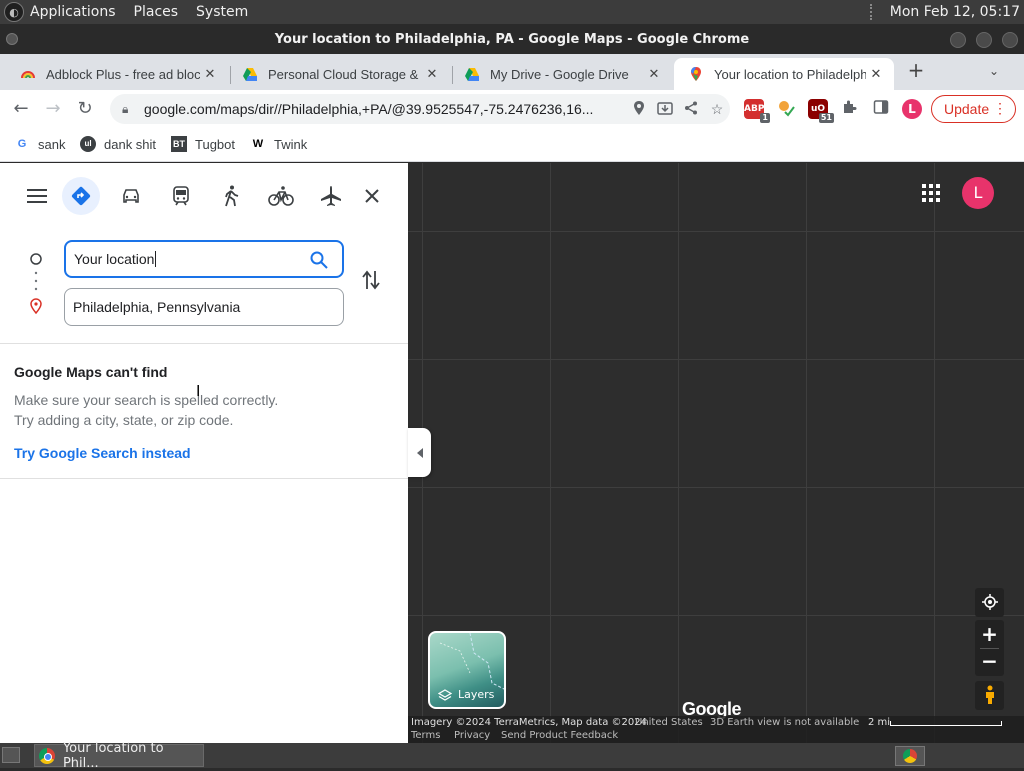  What do you see at coordinates (879, 722) in the screenshot?
I see `scale-label: 2 mi` at bounding box center [879, 722].